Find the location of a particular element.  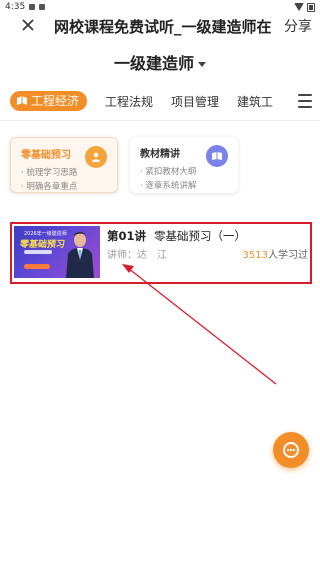

status-bar: 4:35 is located at coordinates (160, 7).